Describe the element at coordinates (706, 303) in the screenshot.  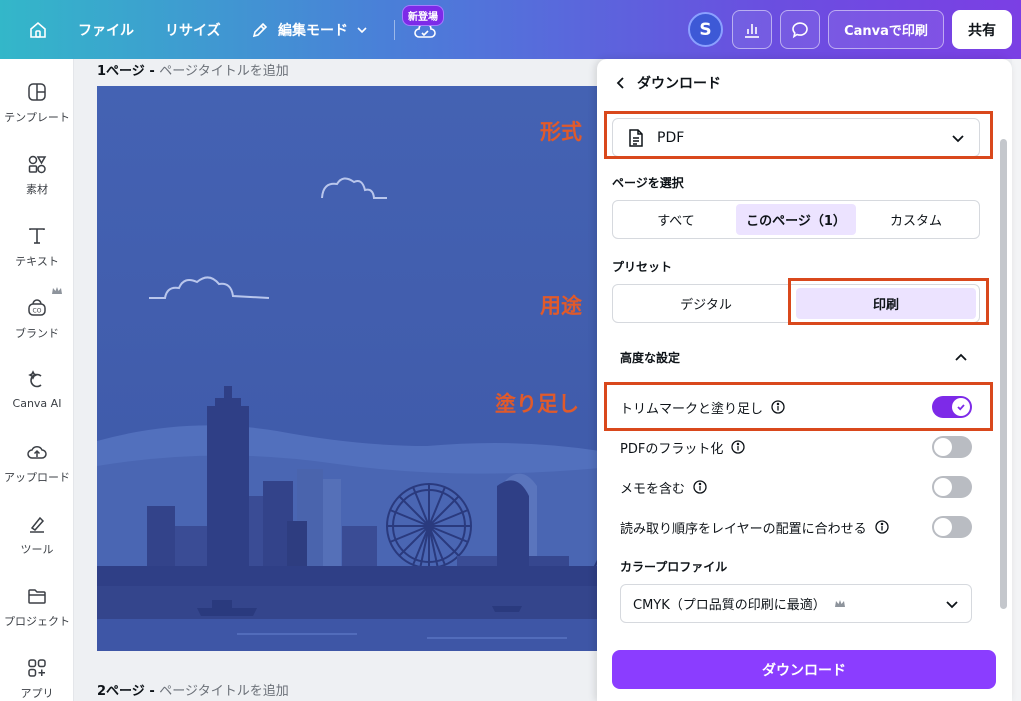
I see `preset-option-digital: デジタル` at that location.